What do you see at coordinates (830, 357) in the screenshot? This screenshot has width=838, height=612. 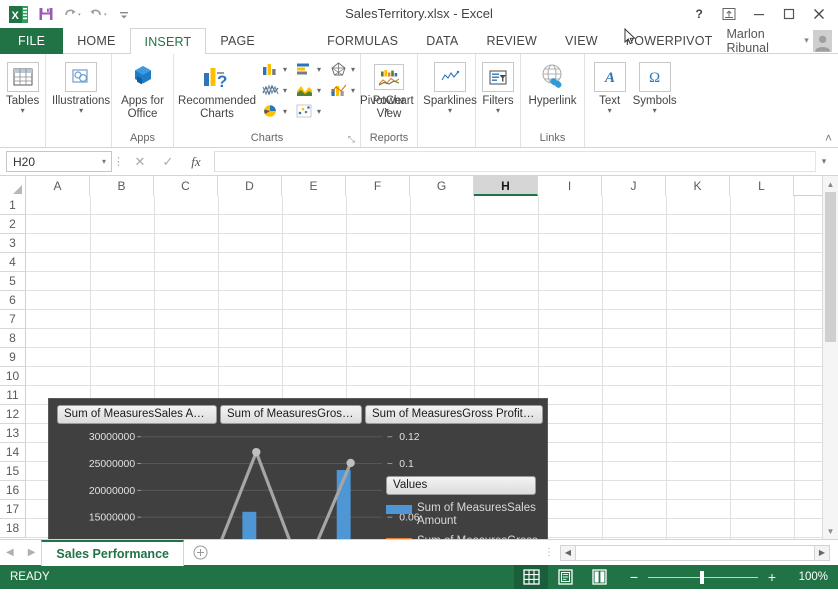 I see `vertical-scrollbar: ▲ ▼` at bounding box center [830, 357].